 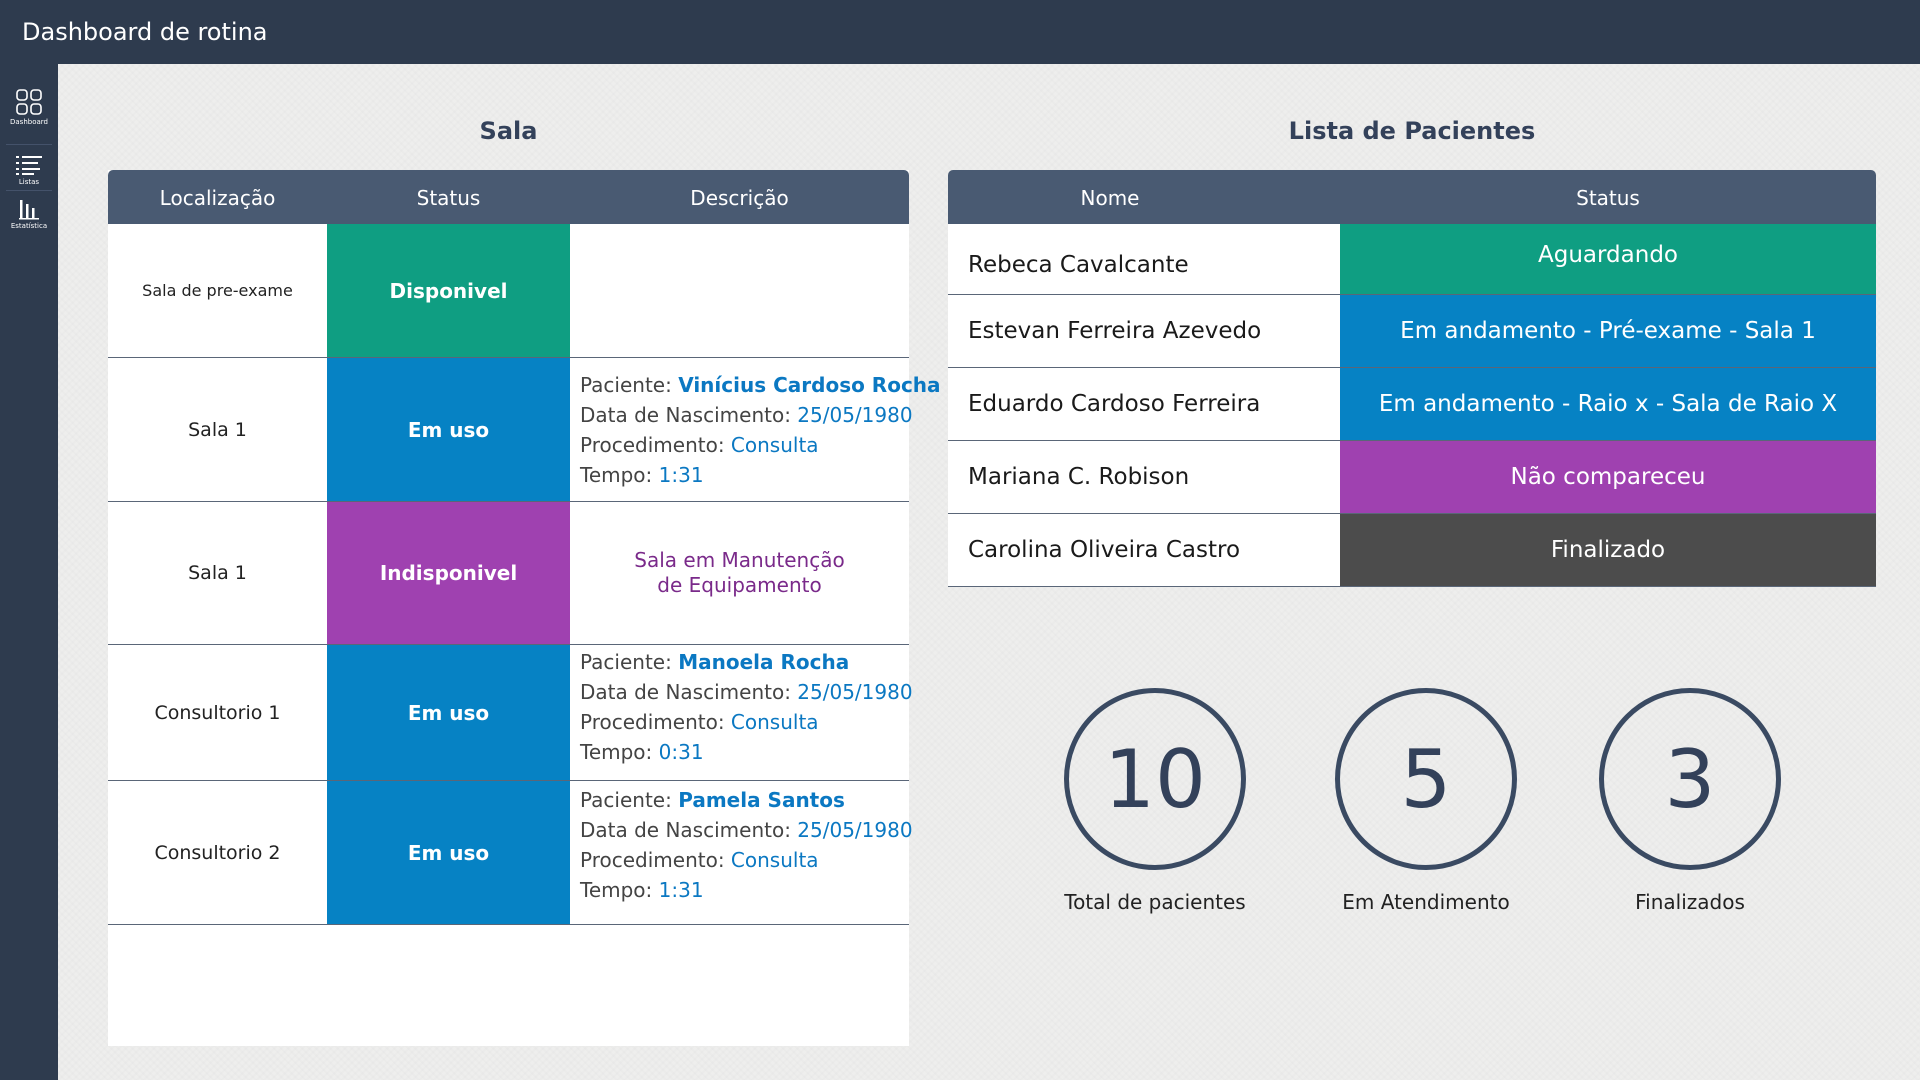 I want to click on sala-title: Sala, so click(x=508, y=131).